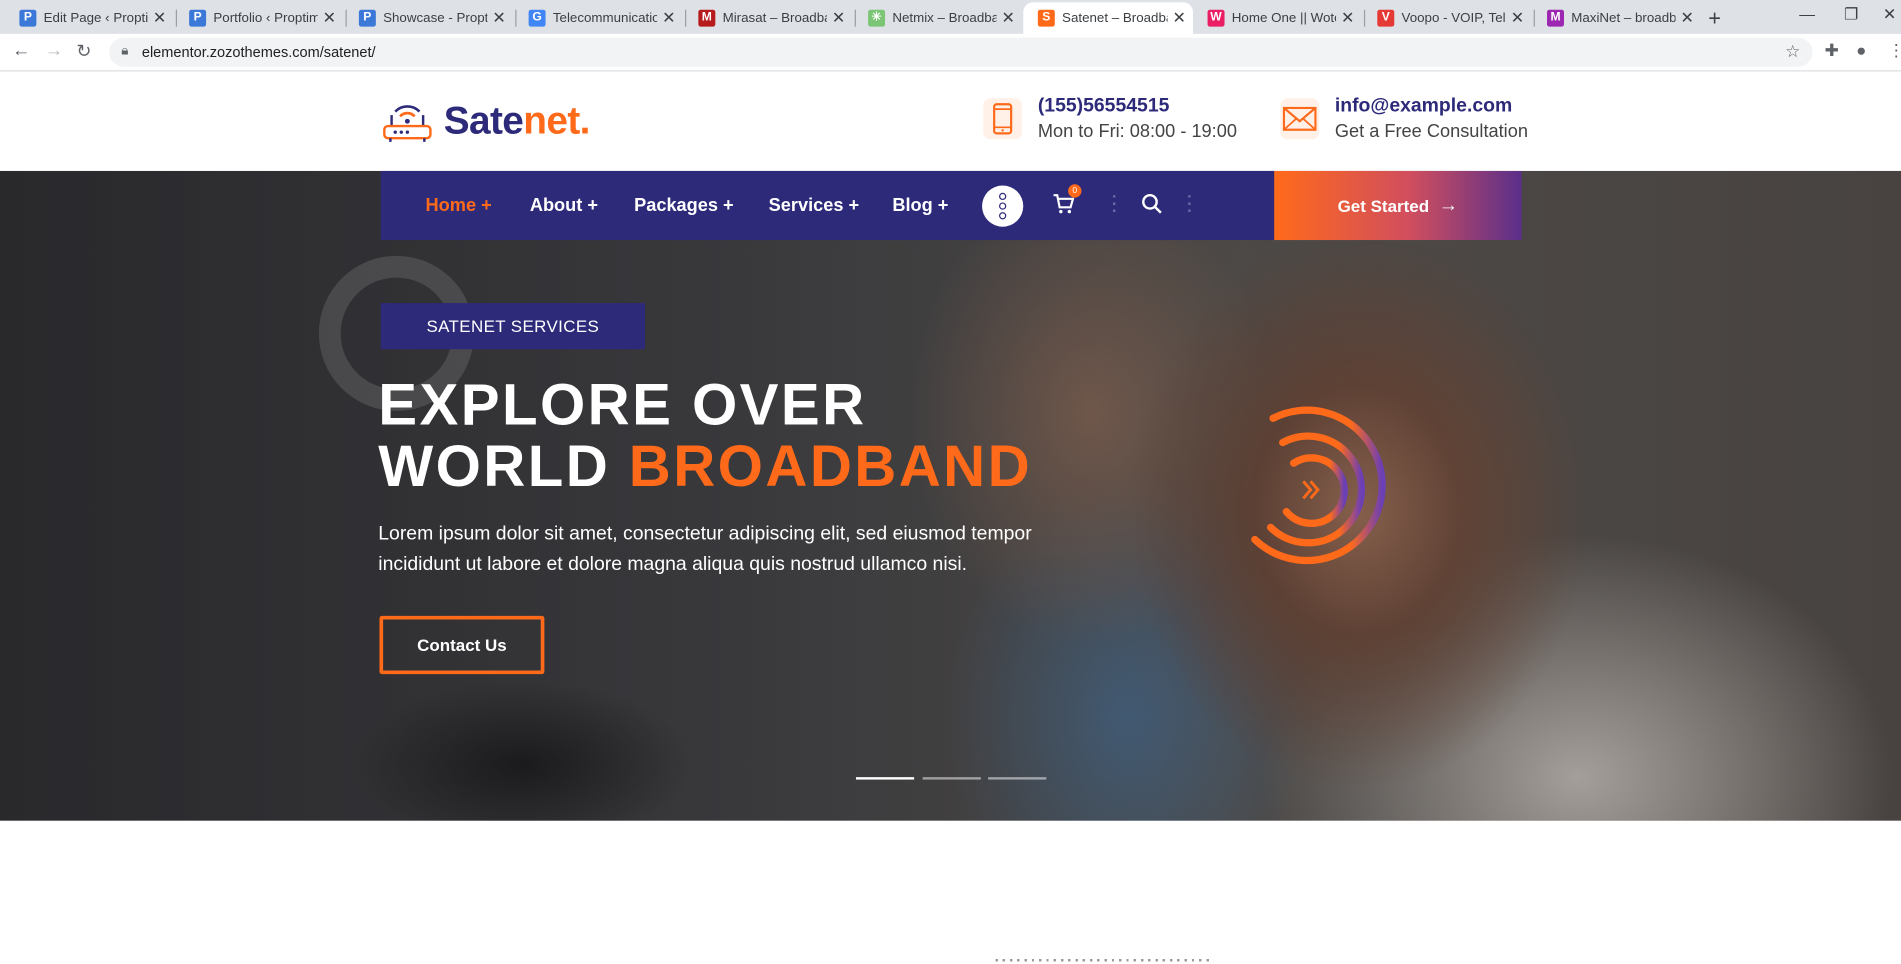  I want to click on more-options-icon, so click(1003, 206).